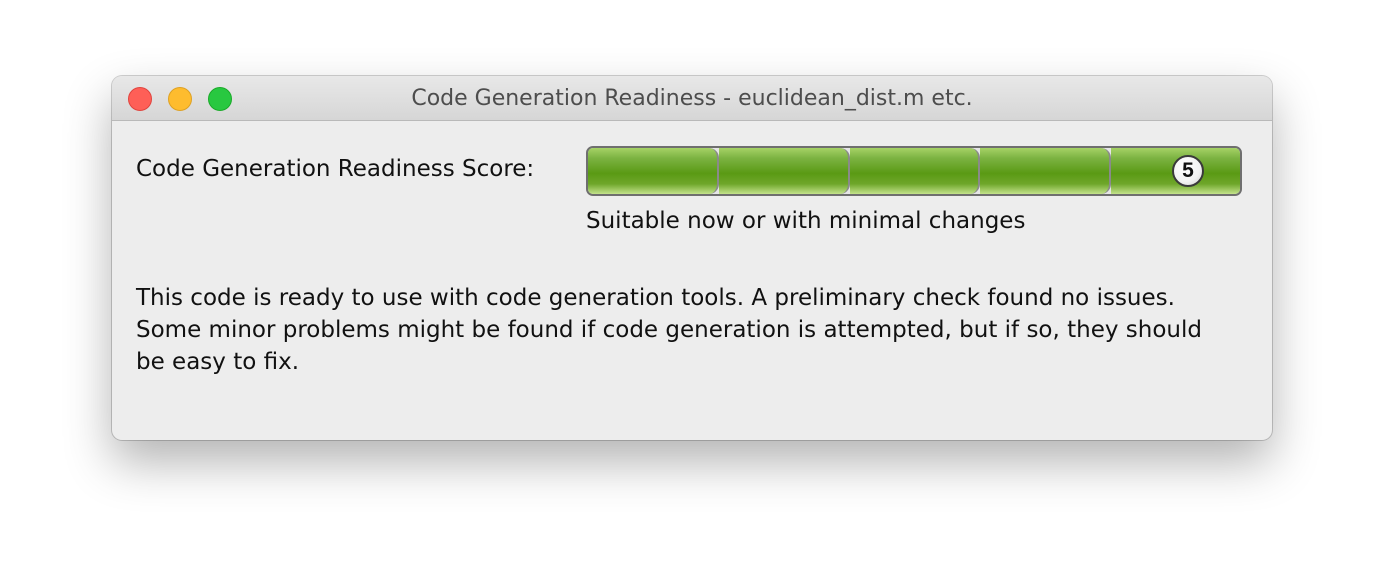 This screenshot has width=1384, height=588. What do you see at coordinates (335, 169) in the screenshot?
I see `score-label: Code Generation Readiness Score:` at bounding box center [335, 169].